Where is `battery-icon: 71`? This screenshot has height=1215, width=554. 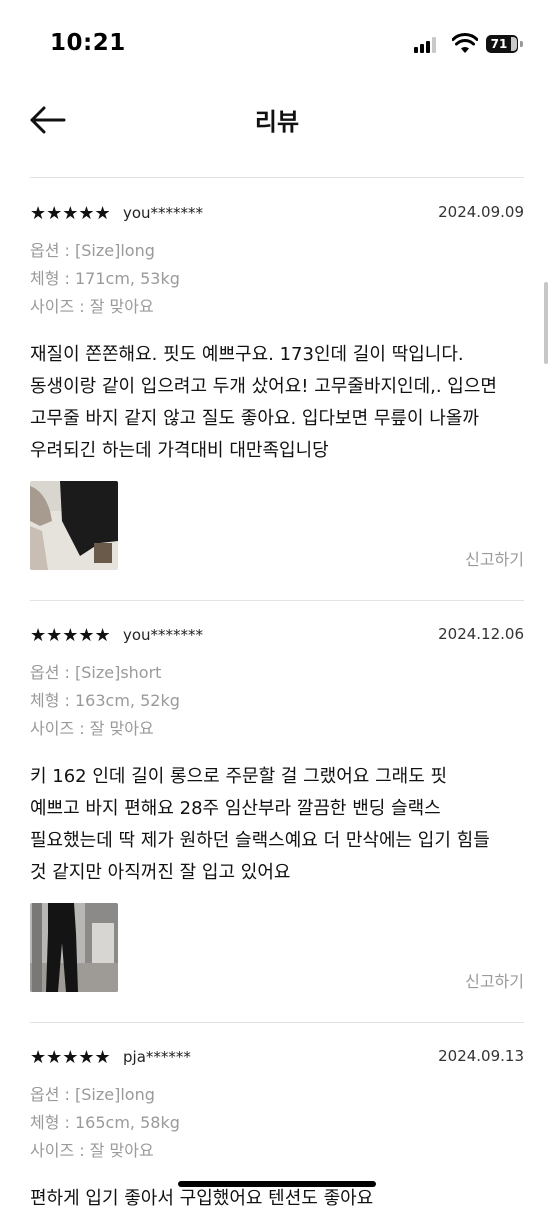
battery-icon: 71 is located at coordinates (502, 44).